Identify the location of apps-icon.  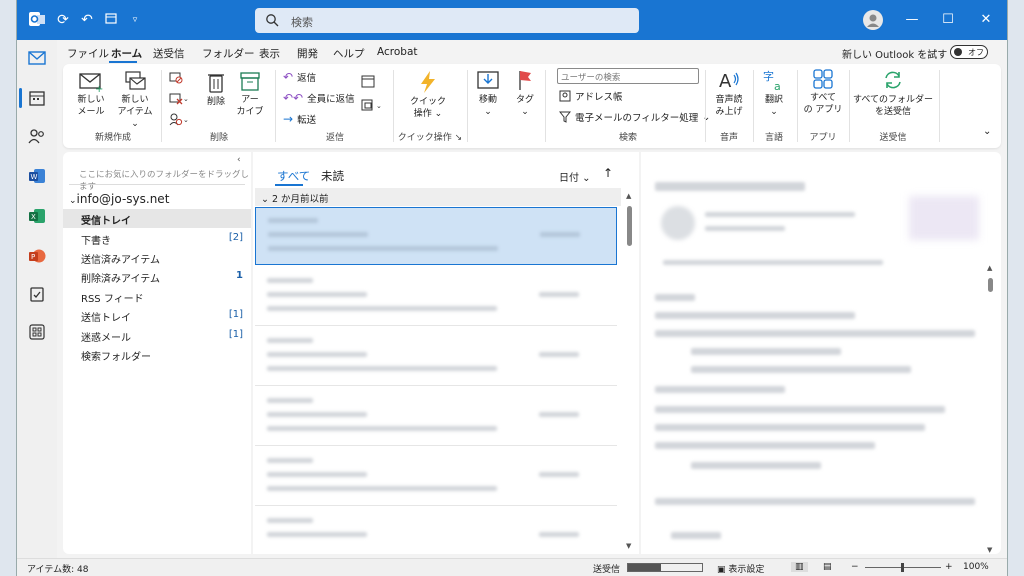
(37, 332).